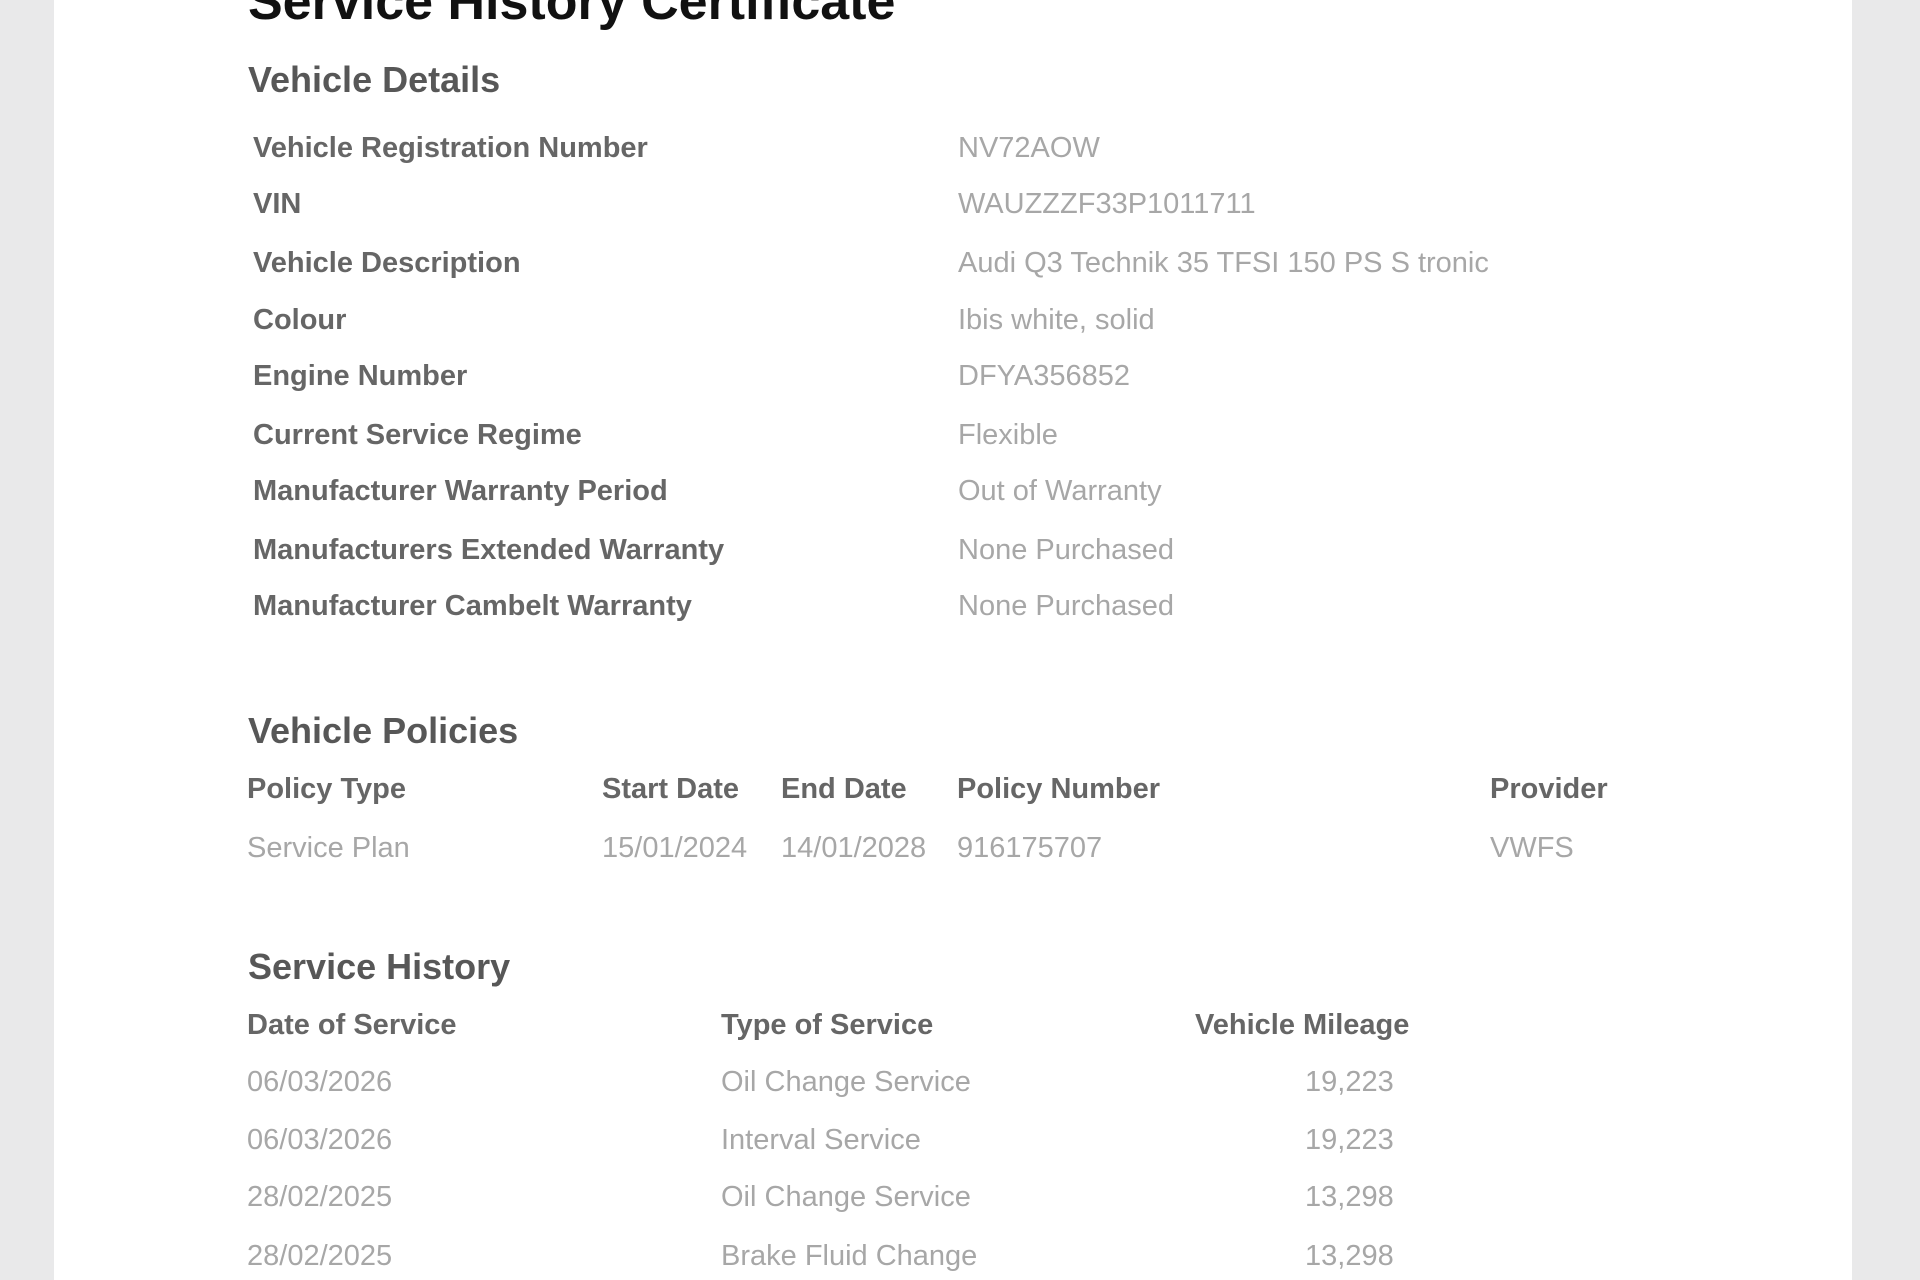 This screenshot has width=1920, height=1280. Describe the element at coordinates (460, 491) in the screenshot. I see `detail-label: Manufacturer Warranty Period` at that location.